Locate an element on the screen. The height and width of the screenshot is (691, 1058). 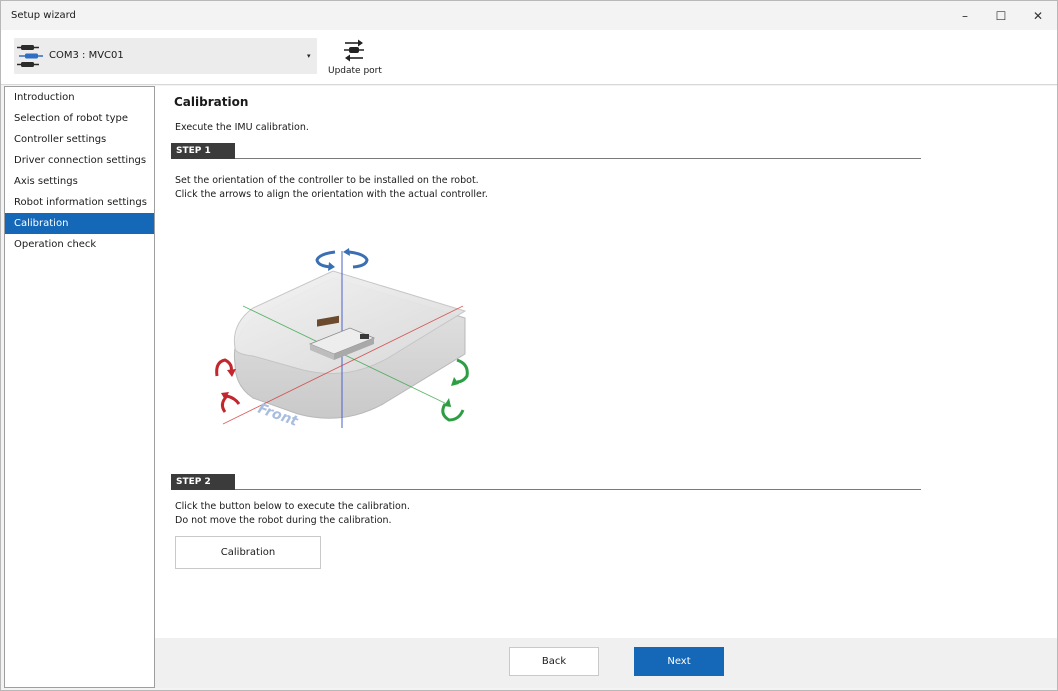
next-button: Next is located at coordinates (679, 661).